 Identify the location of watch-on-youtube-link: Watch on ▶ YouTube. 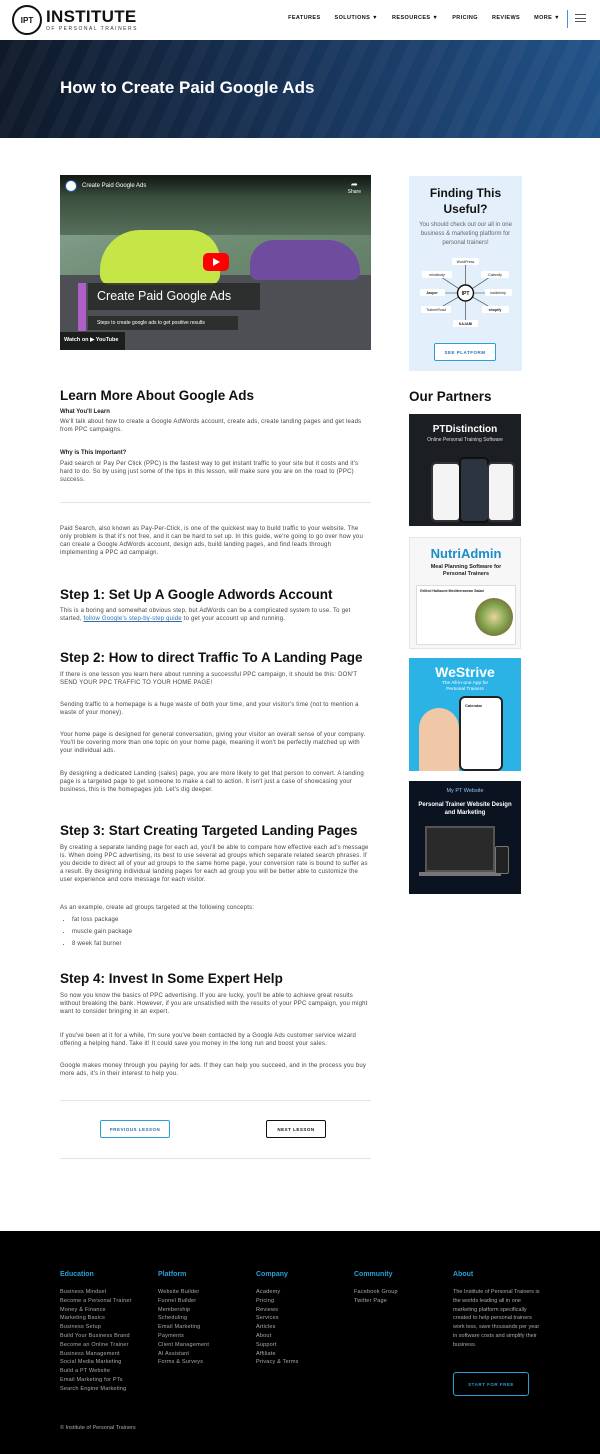
(91, 340).